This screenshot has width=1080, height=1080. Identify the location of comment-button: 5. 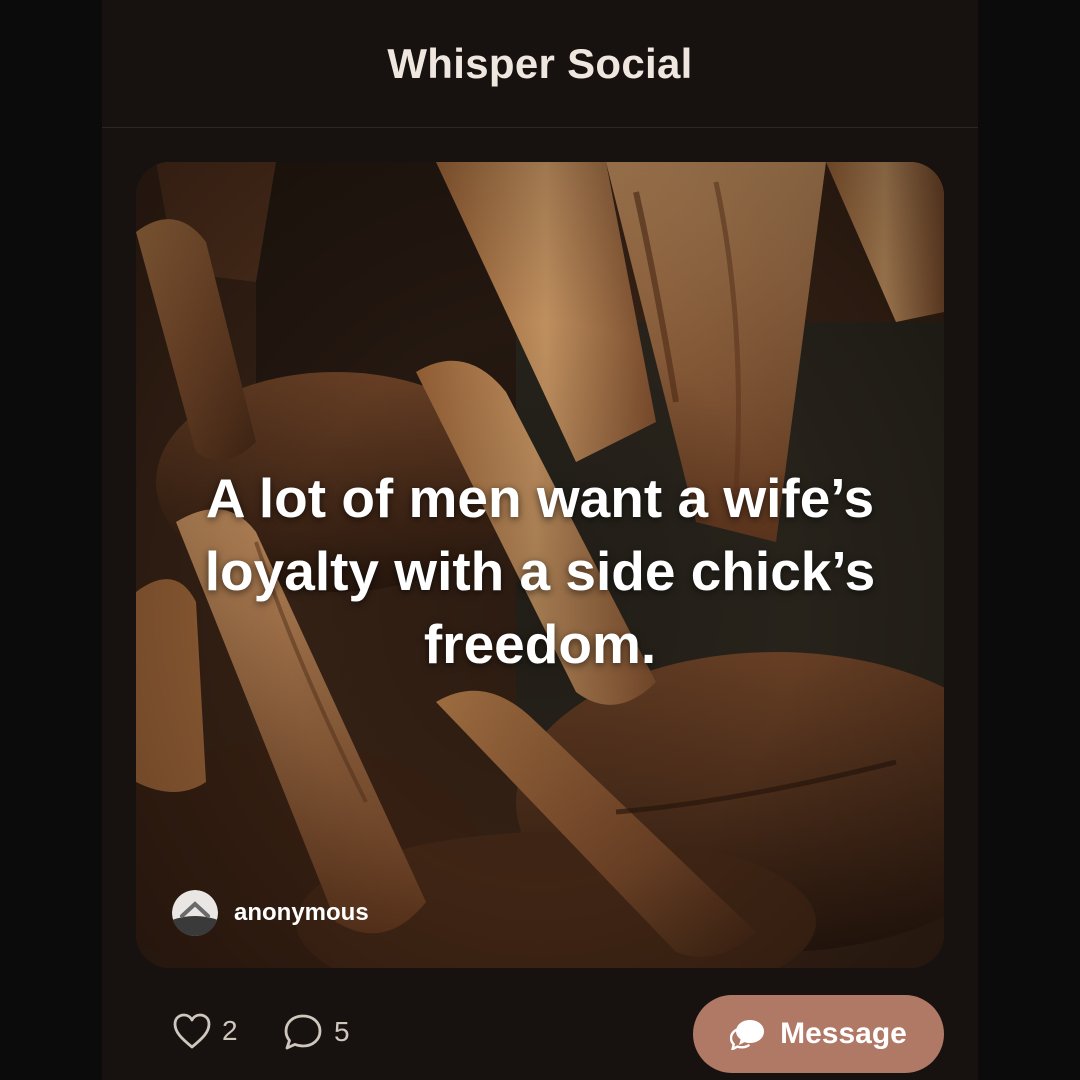
(316, 1032).